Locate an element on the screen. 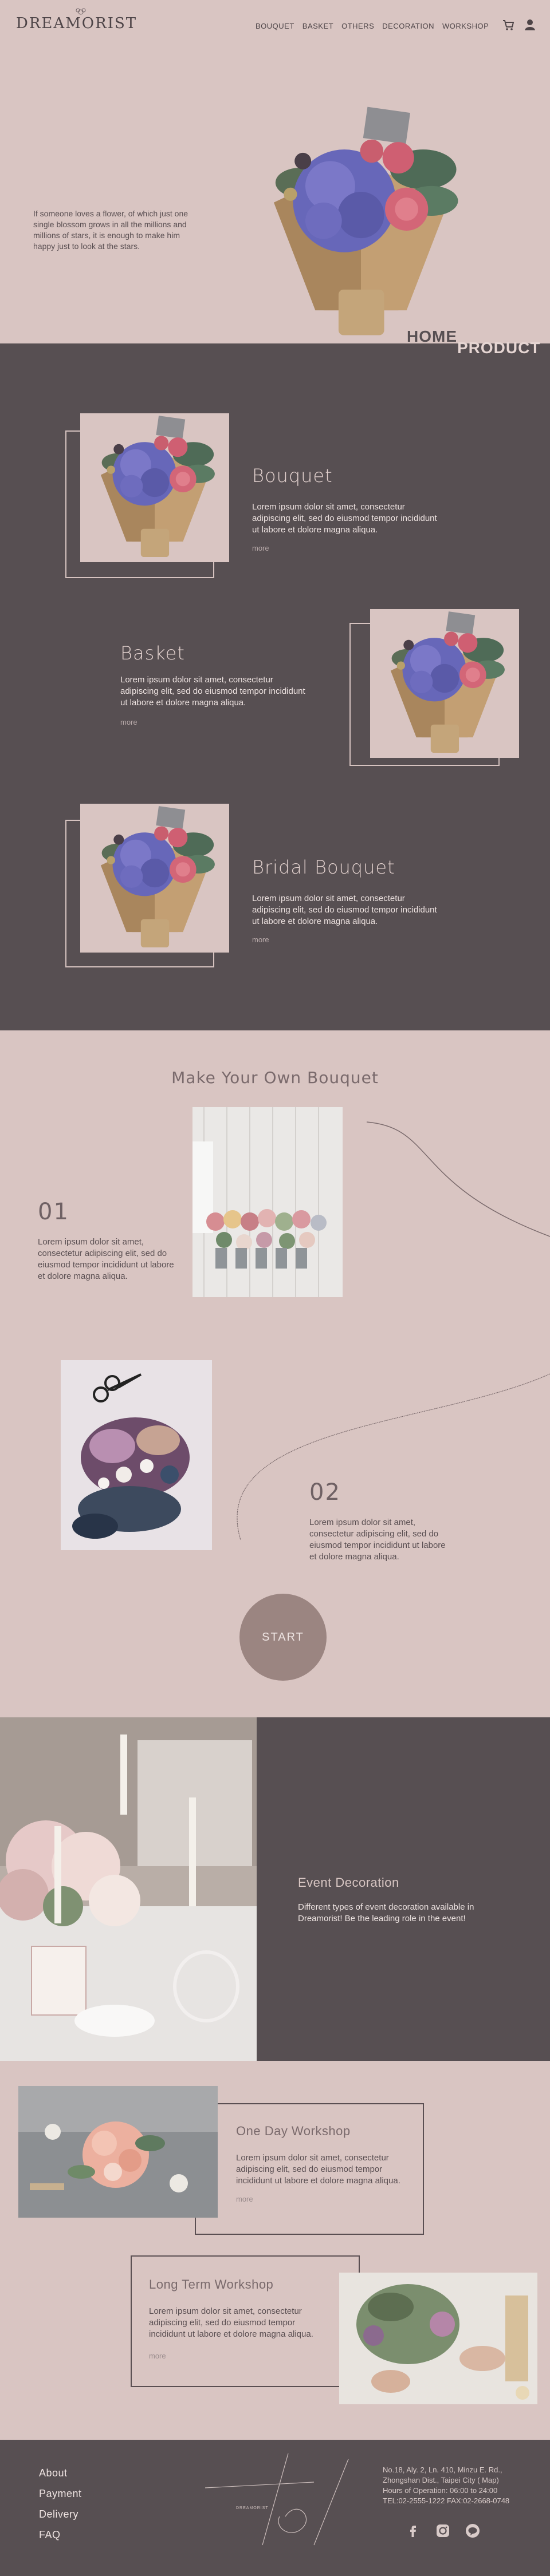 This screenshot has height=2576, width=550. line-icon is located at coordinates (472, 2530).